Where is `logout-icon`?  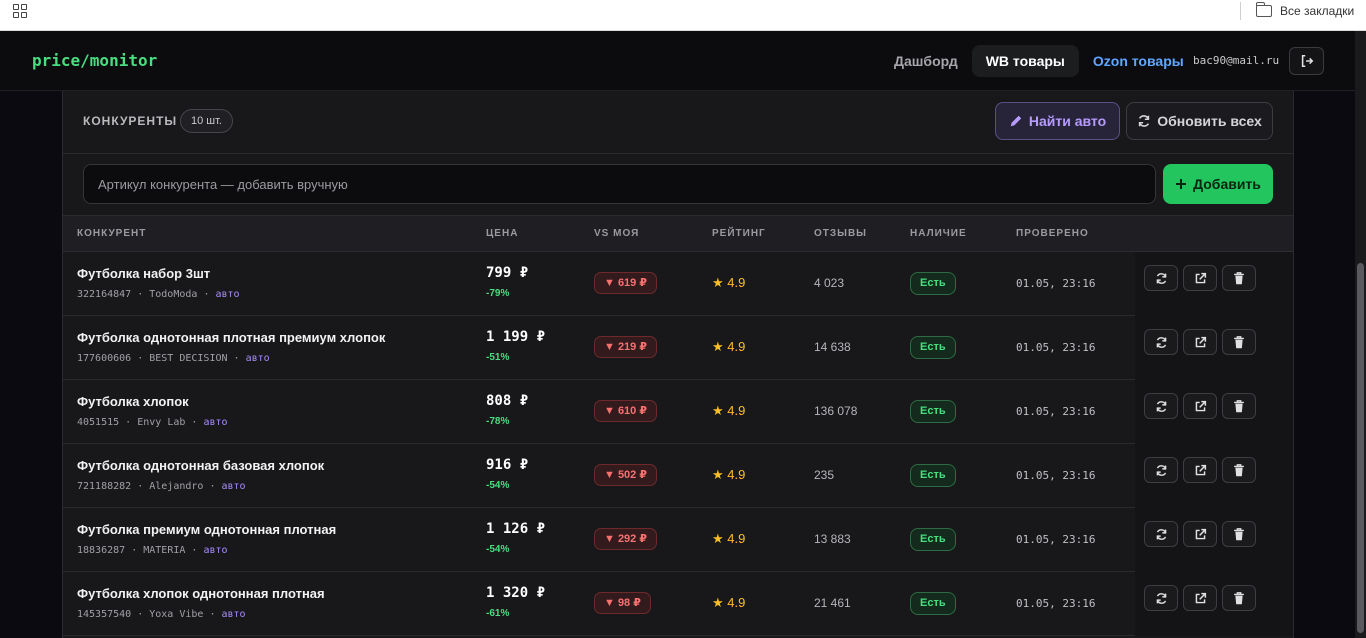
logout-icon is located at coordinates (1307, 61).